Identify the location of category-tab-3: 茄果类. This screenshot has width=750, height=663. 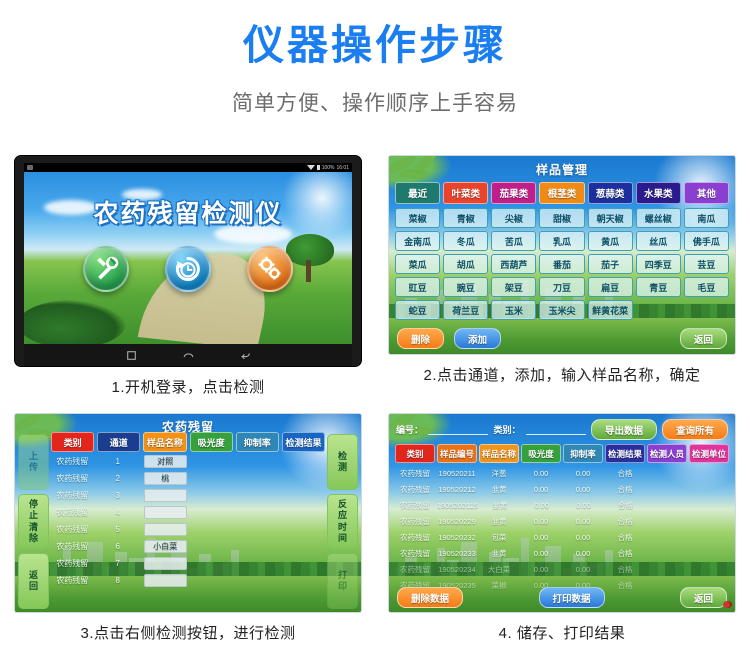
(514, 193).